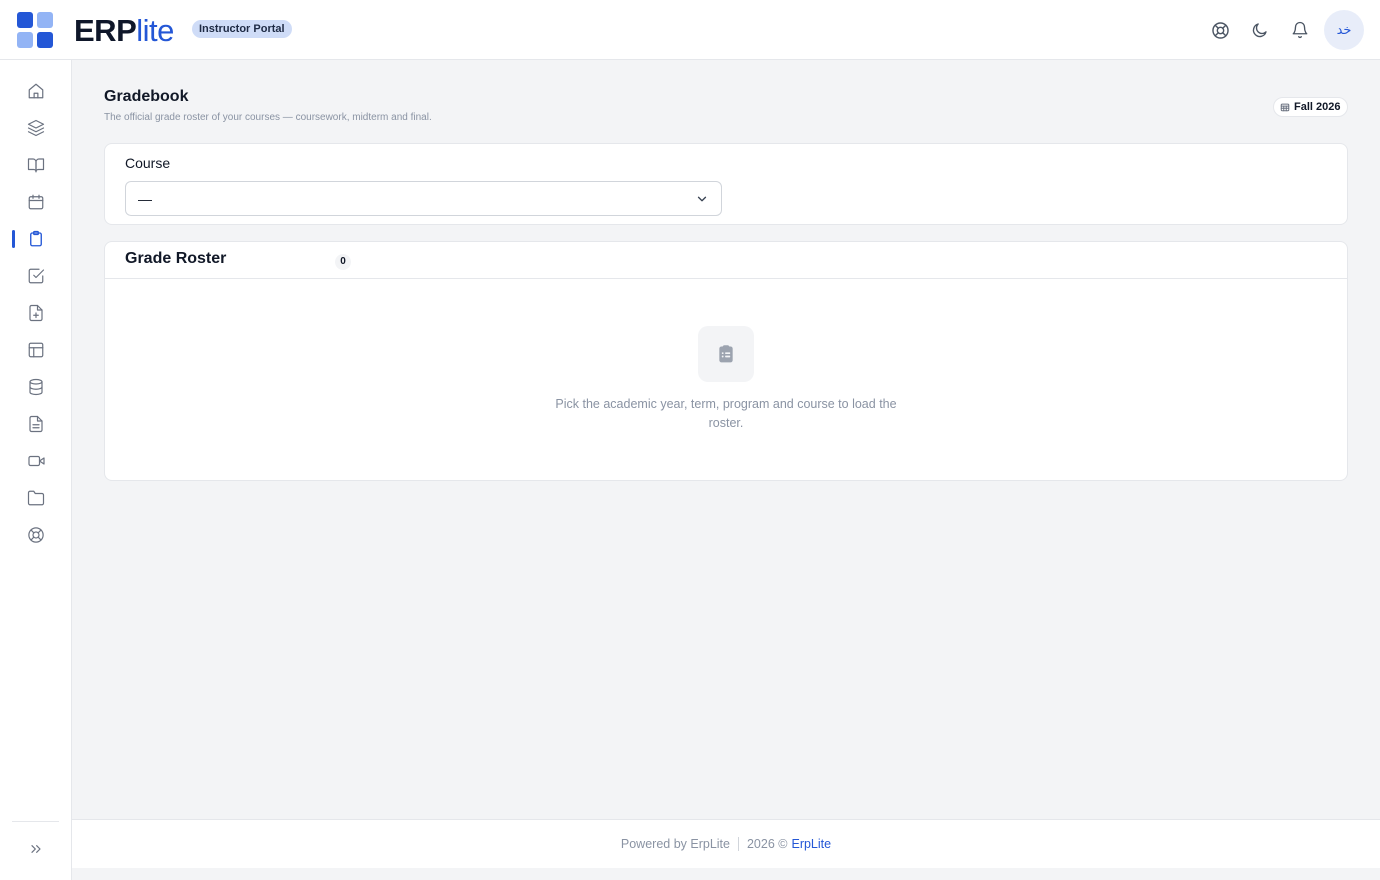 The height and width of the screenshot is (880, 1380). I want to click on layout-icon, so click(36, 350).